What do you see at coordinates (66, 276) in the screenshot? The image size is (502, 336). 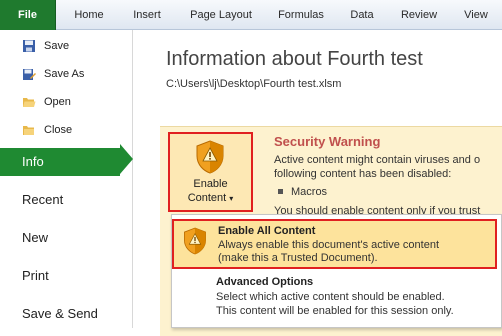 I see `nav-print: Print` at bounding box center [66, 276].